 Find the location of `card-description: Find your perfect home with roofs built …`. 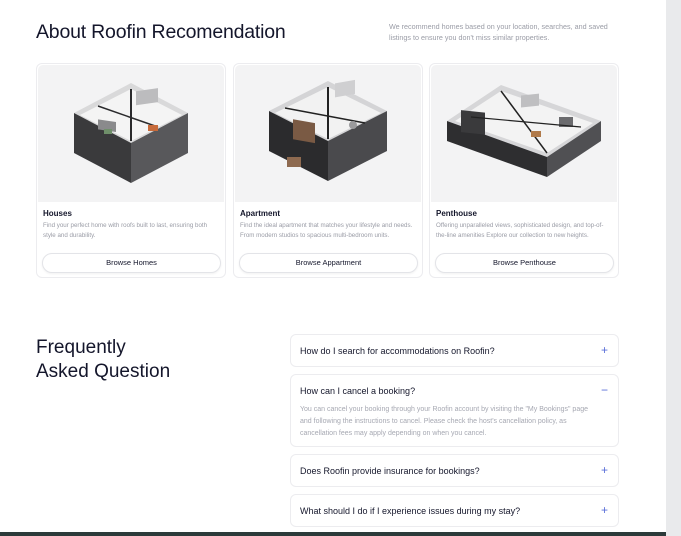

card-description: Find your perfect home with roofs built … is located at coordinates (125, 230).